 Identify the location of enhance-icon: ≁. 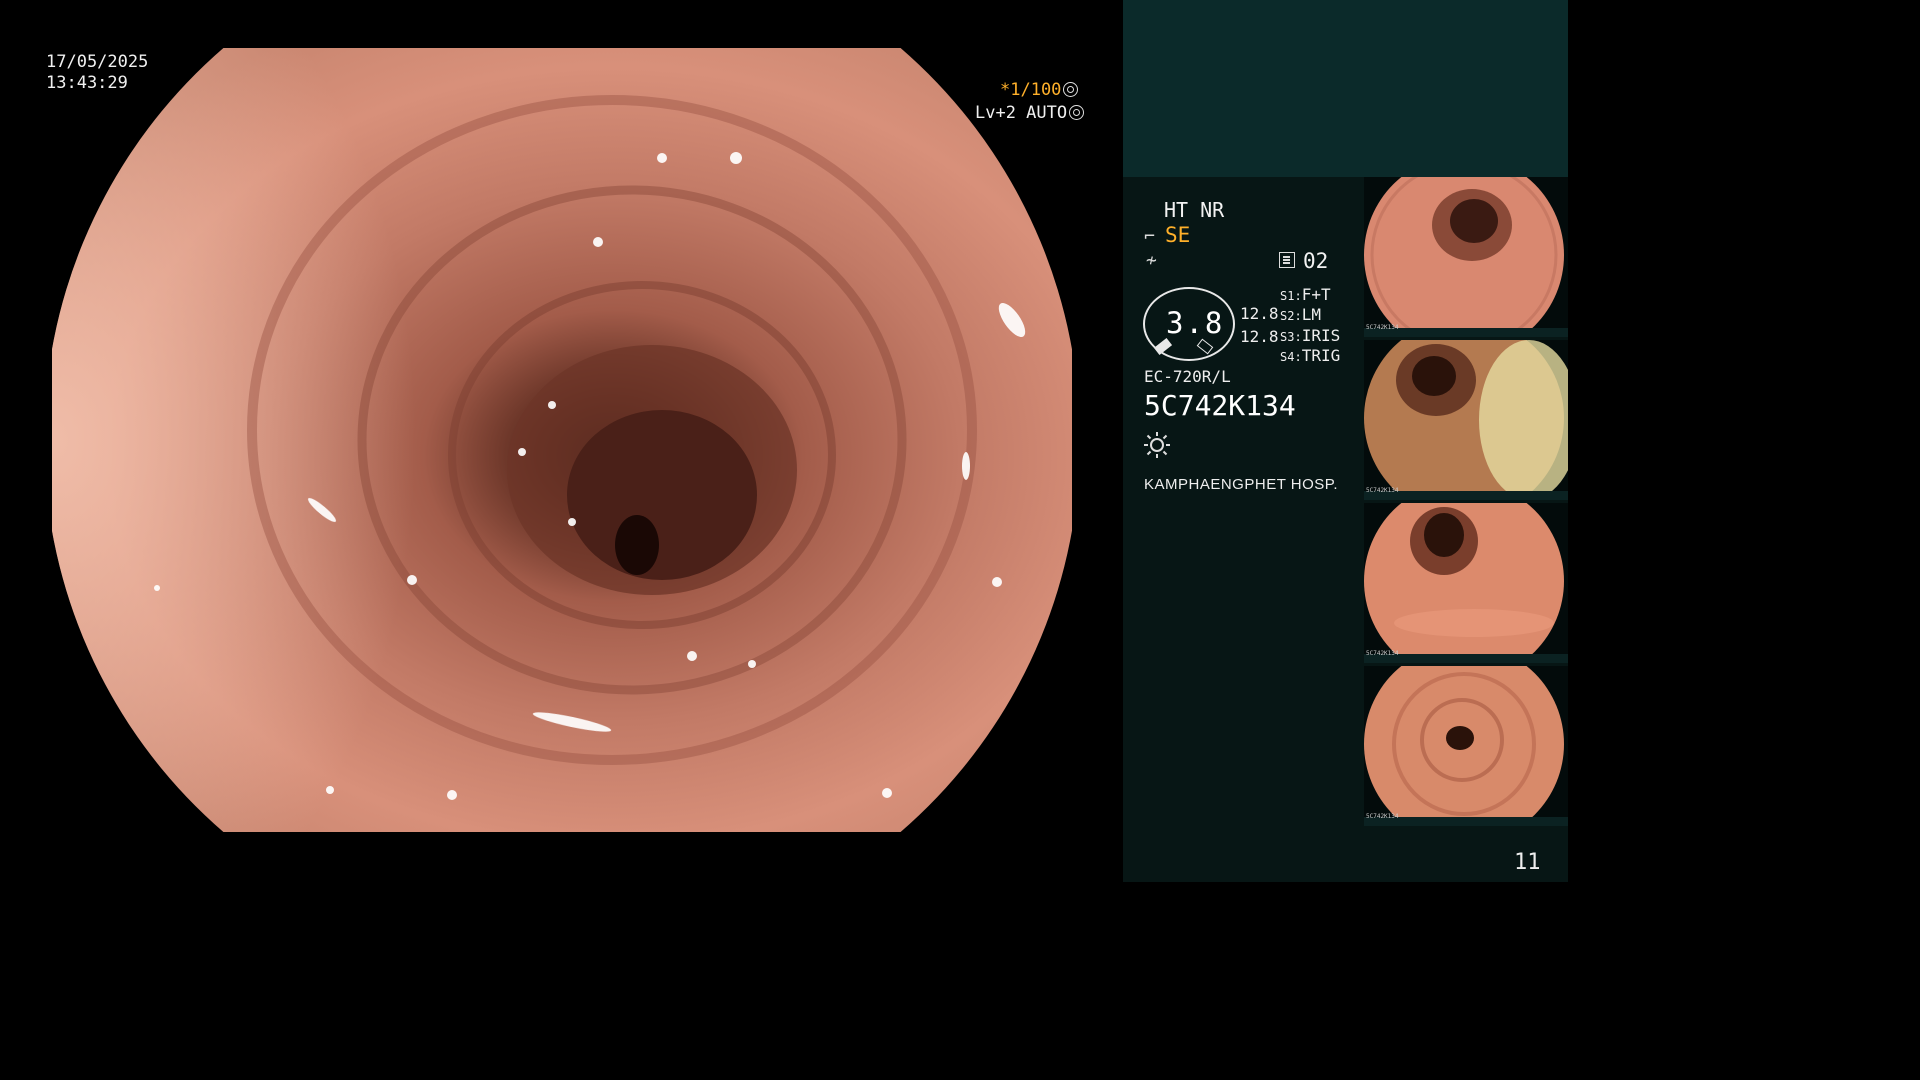
(1151, 260).